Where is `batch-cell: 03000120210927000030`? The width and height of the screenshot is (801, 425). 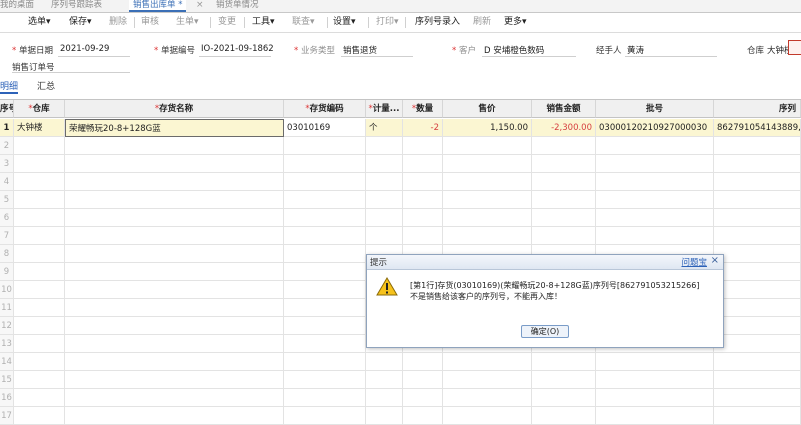 batch-cell: 03000120210927000030 is located at coordinates (655, 128).